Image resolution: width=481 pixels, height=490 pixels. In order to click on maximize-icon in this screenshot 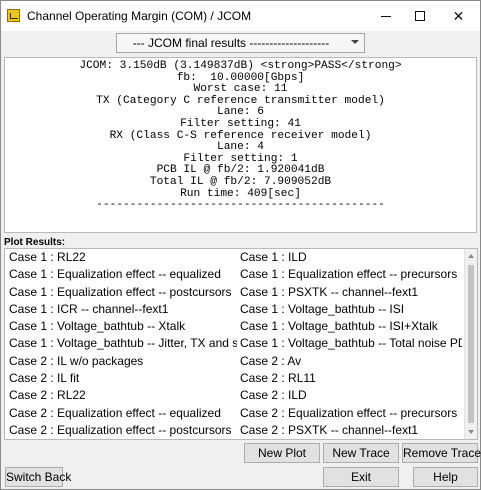, I will do `click(420, 16)`.